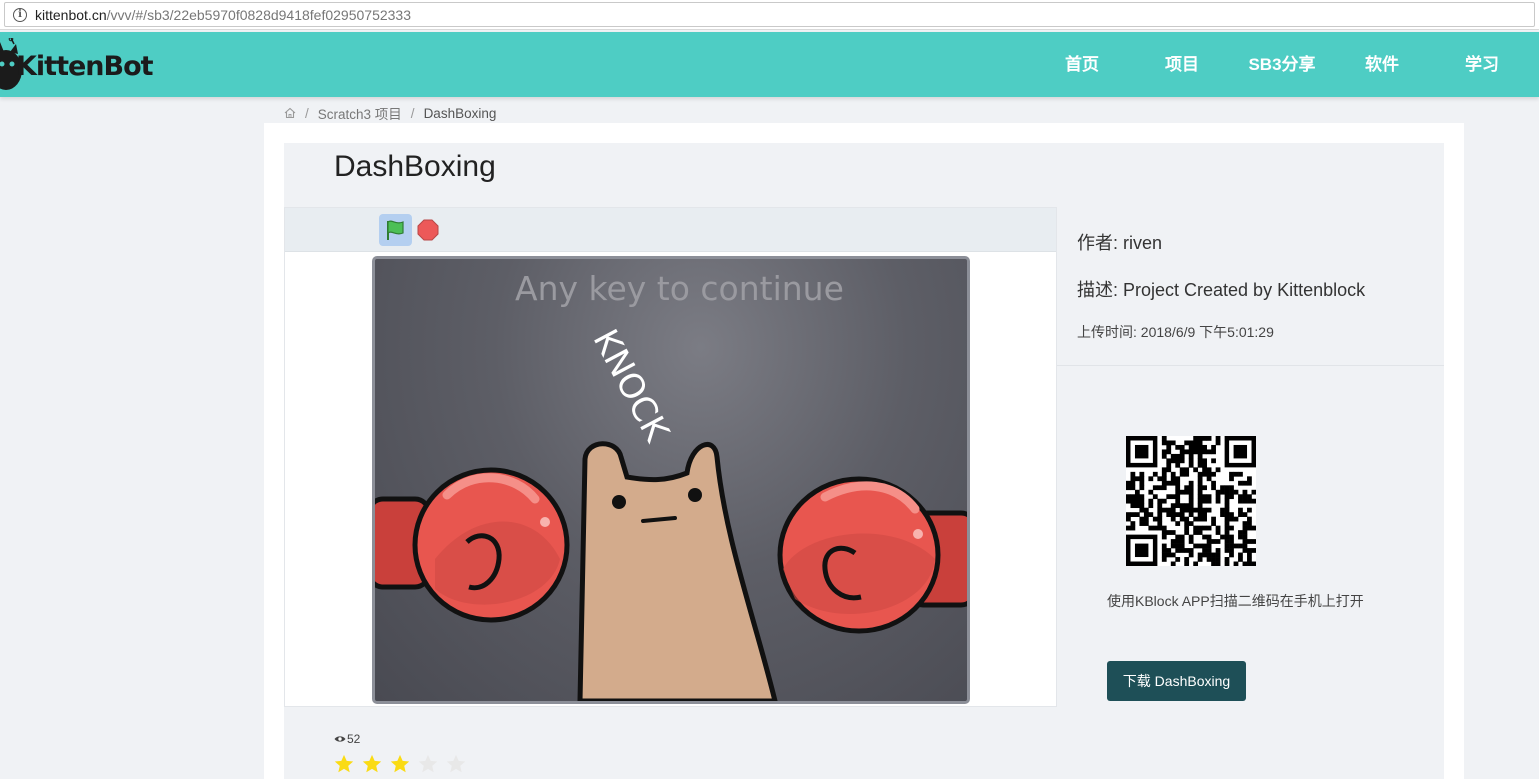 The height and width of the screenshot is (779, 1539). What do you see at coordinates (1182, 64) in the screenshot?
I see `nav-projects: 项目` at bounding box center [1182, 64].